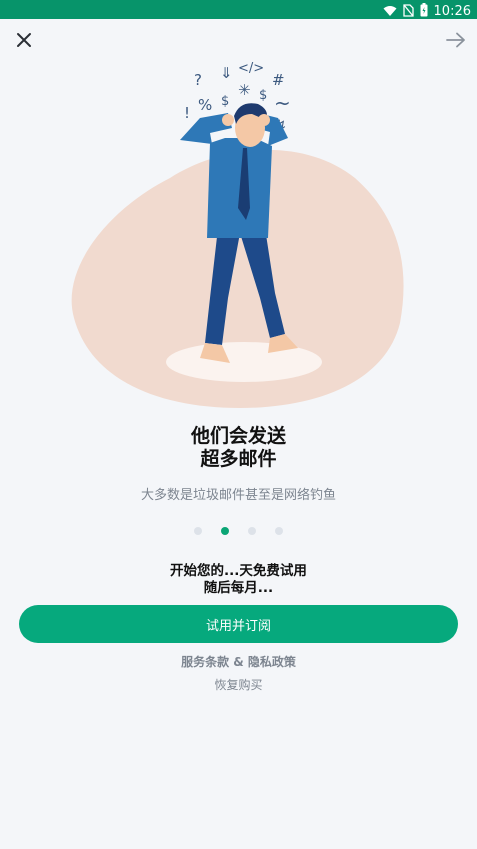  I want to click on page-dot-active, so click(225, 531).